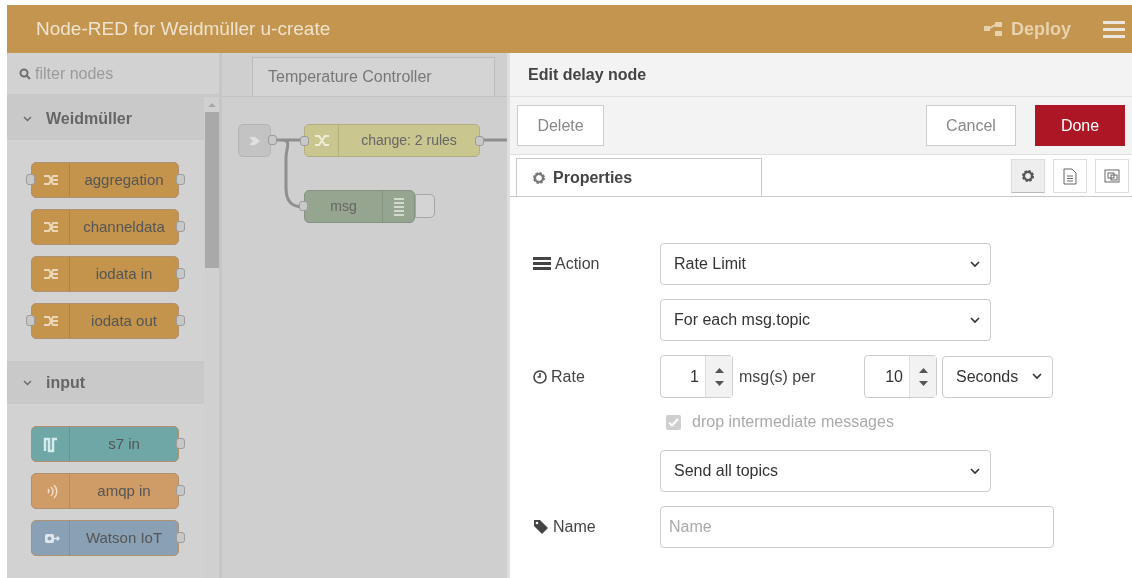  Describe the element at coordinates (105, 538) in the screenshot. I see `palette-node: Watson IoT` at that location.